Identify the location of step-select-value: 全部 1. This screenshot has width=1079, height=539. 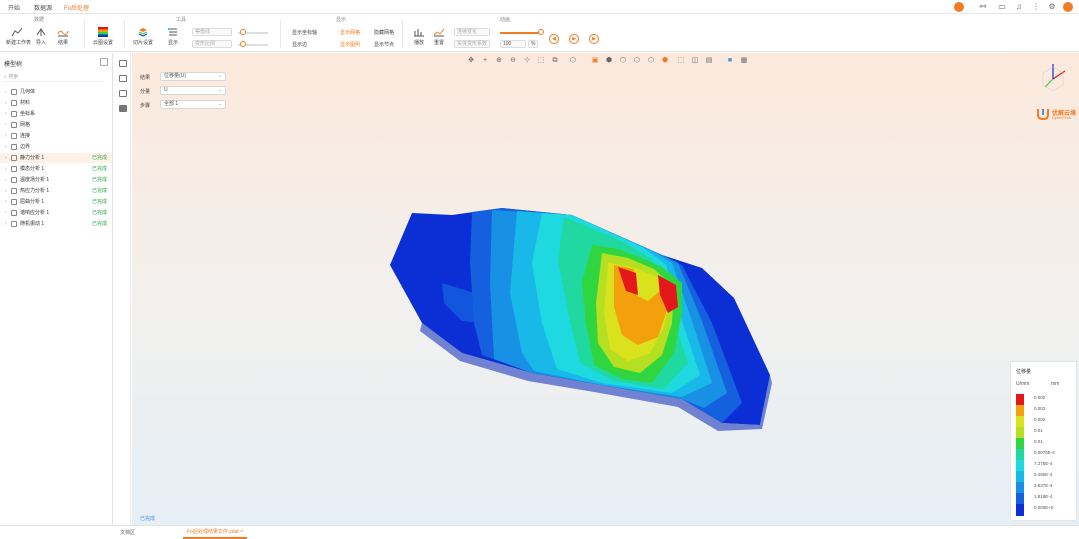
(171, 104).